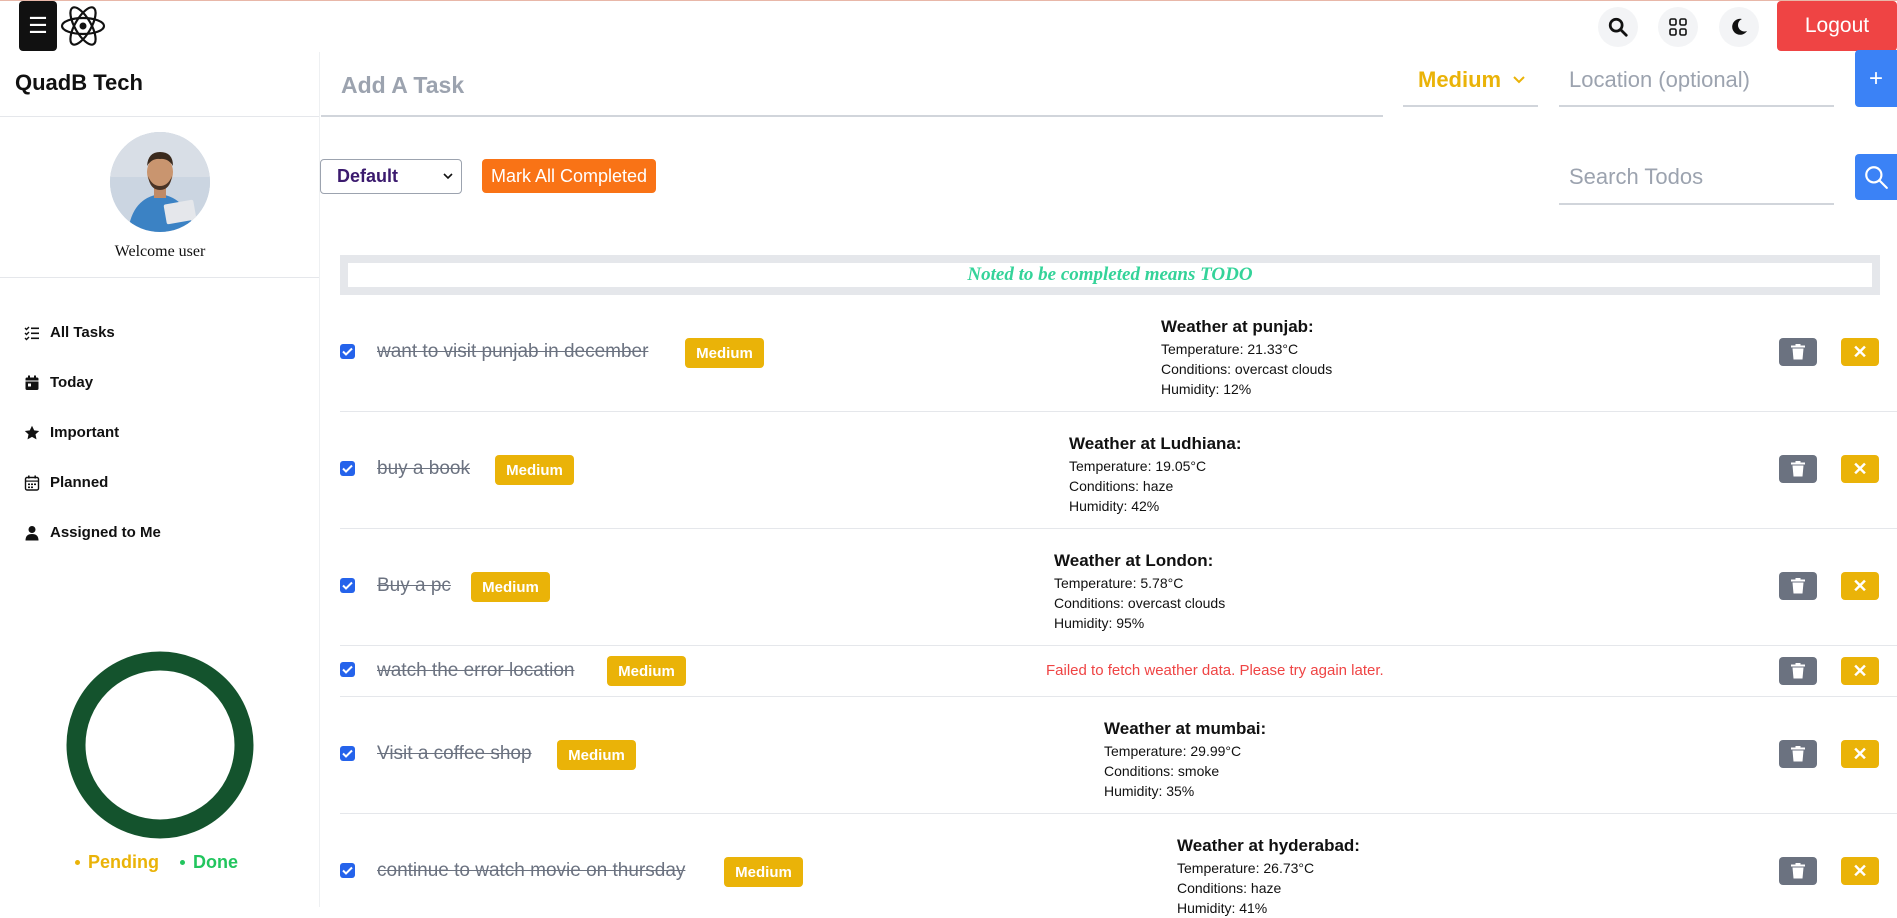 This screenshot has width=1897, height=918. I want to click on note-text: Noted to be completed means TODO, so click(1110, 274).